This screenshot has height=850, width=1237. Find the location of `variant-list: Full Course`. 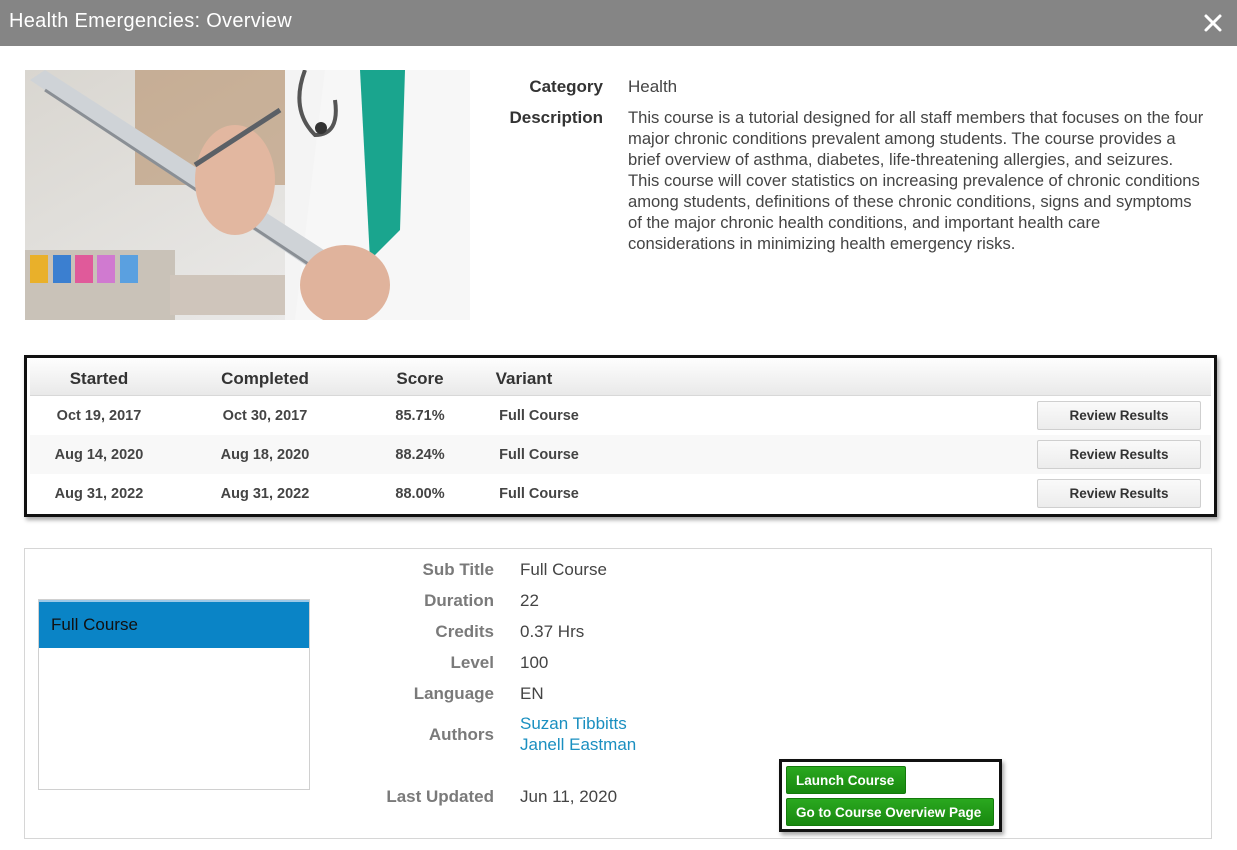

variant-list: Full Course is located at coordinates (174, 694).